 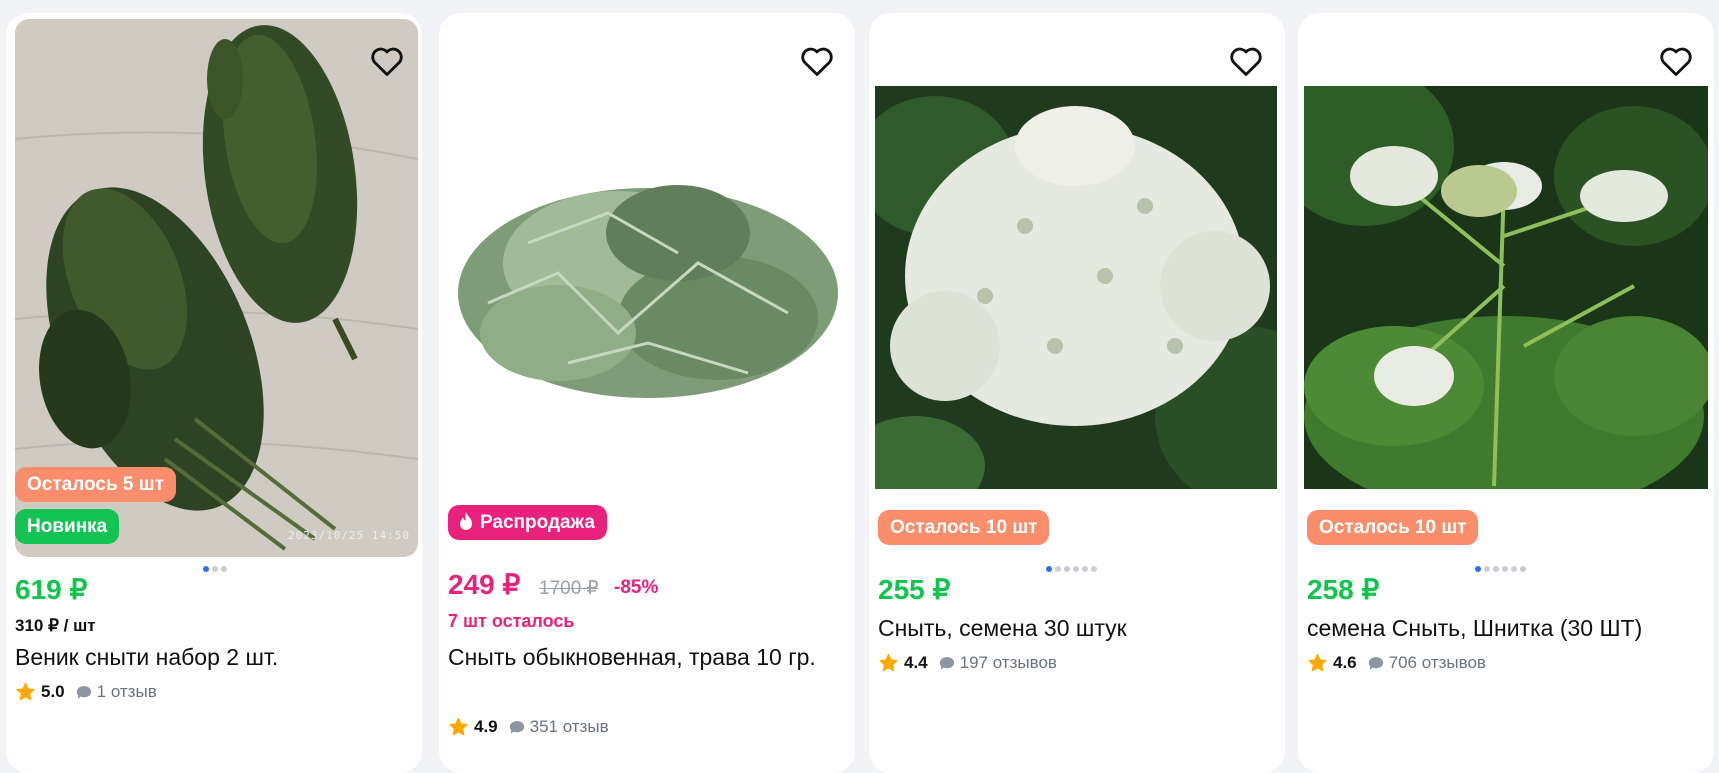 I want to click on rating-row: 5.0 1 отзыв, so click(x=86, y=692).